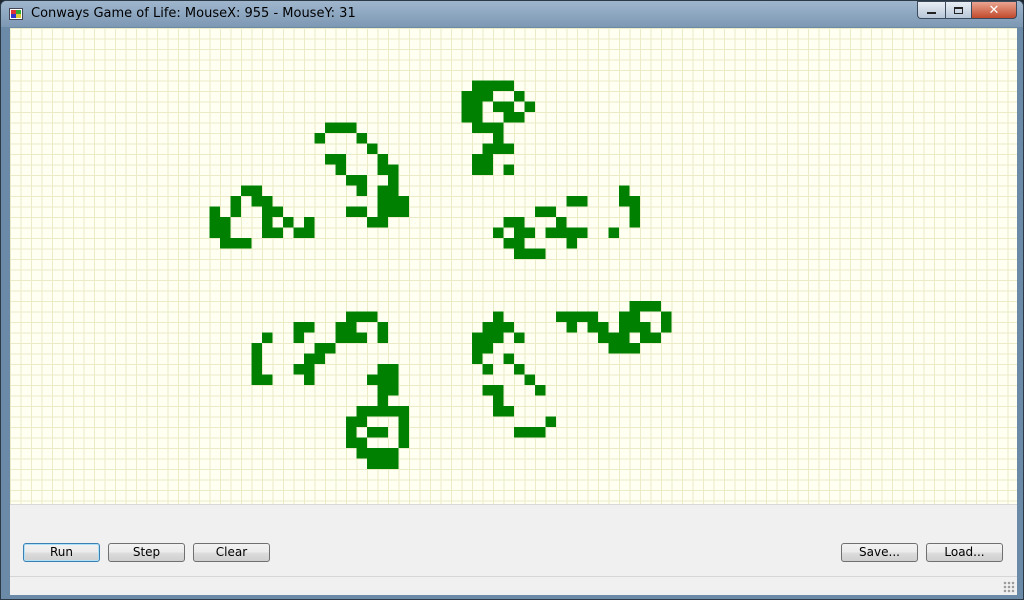 The width and height of the screenshot is (1024, 600). Describe the element at coordinates (1009, 587) in the screenshot. I see `resize-grip-icon` at that location.